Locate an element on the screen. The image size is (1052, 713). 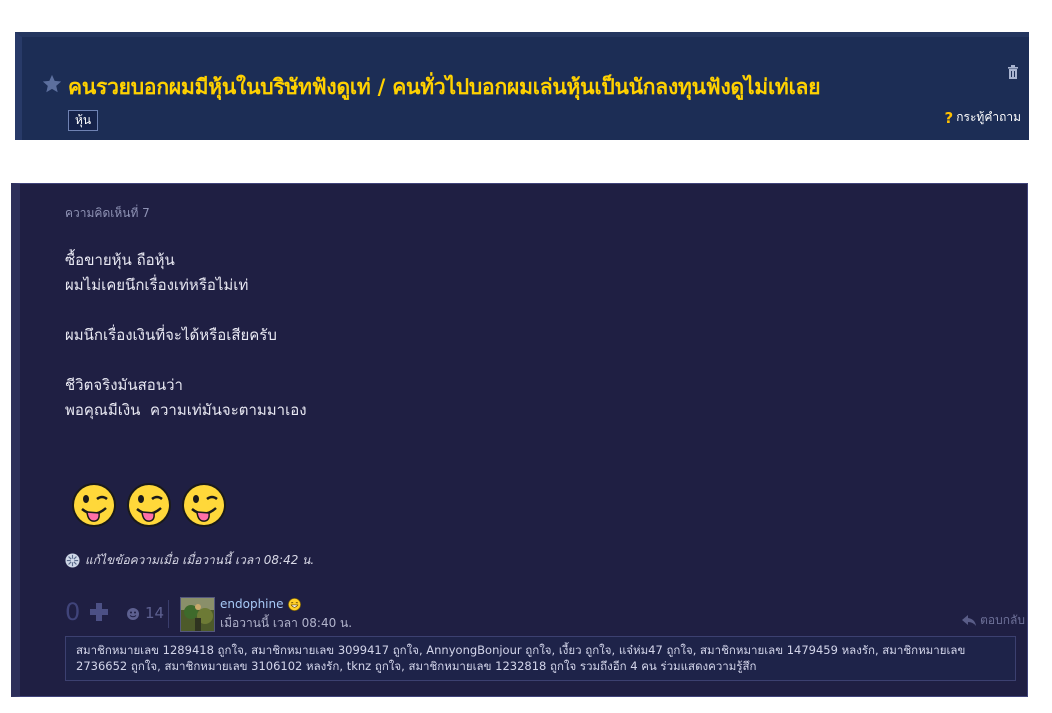
laughing-smiley-icon is located at coordinates (294, 604).